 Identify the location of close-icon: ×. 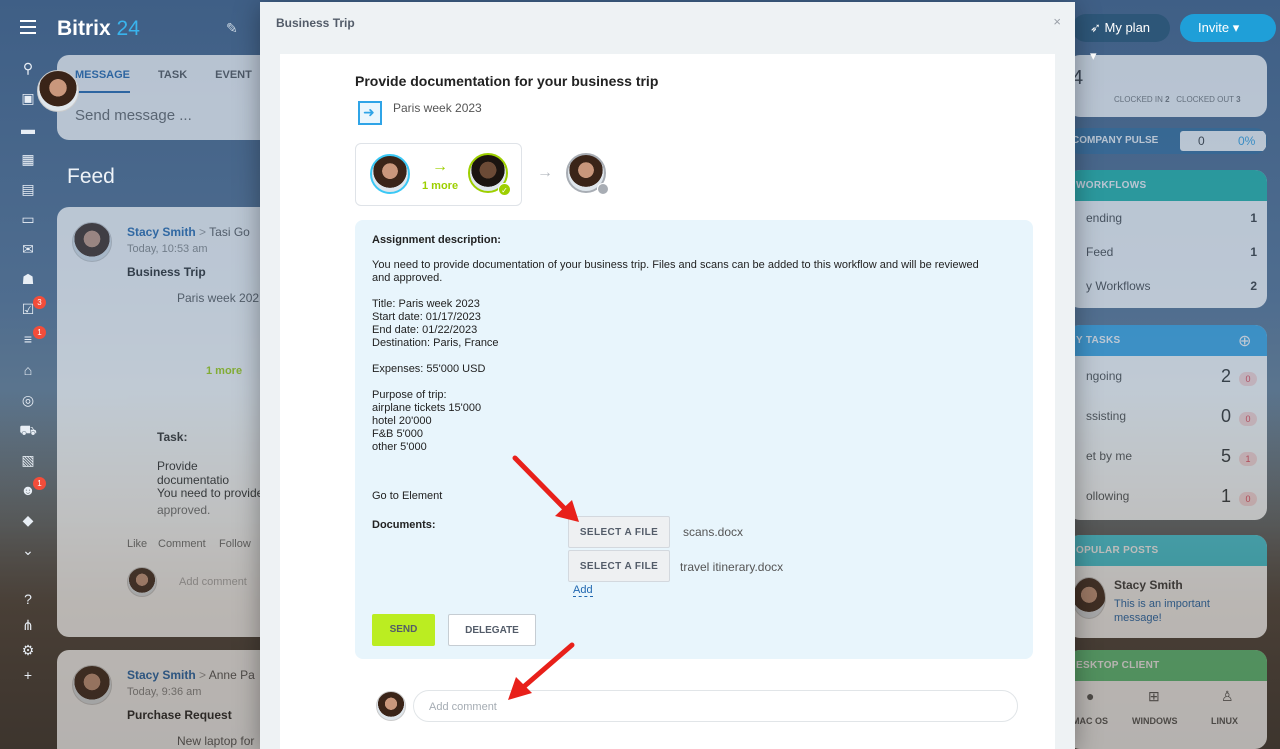
(1057, 21).